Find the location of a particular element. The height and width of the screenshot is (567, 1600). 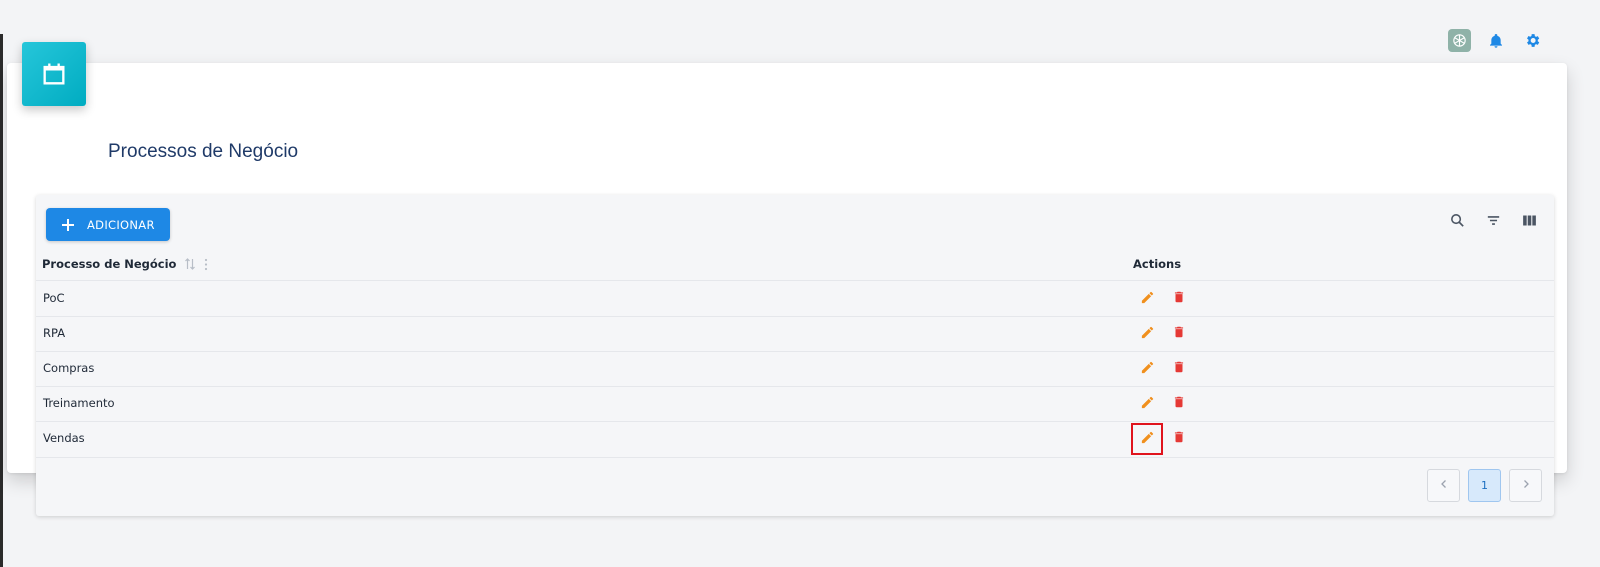

row-process-name: PoC is located at coordinates (54, 298).